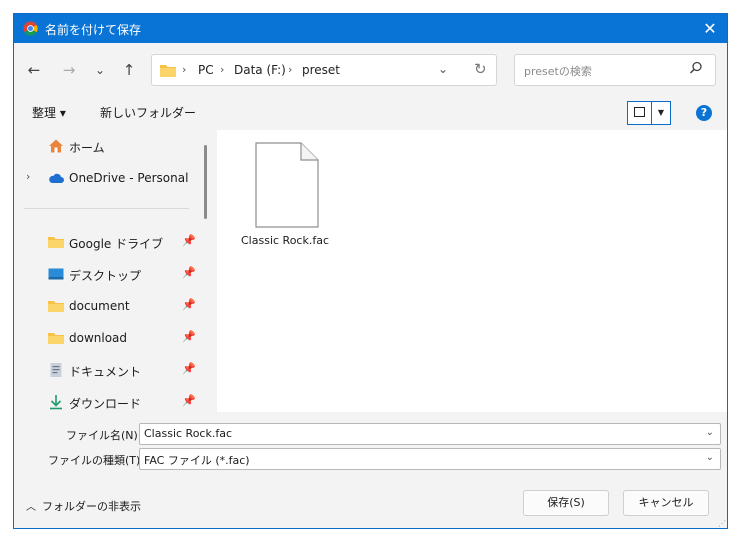  Describe the element at coordinates (370, 28) in the screenshot. I see `title-bar: 名前を付けて保存 ✕` at that location.